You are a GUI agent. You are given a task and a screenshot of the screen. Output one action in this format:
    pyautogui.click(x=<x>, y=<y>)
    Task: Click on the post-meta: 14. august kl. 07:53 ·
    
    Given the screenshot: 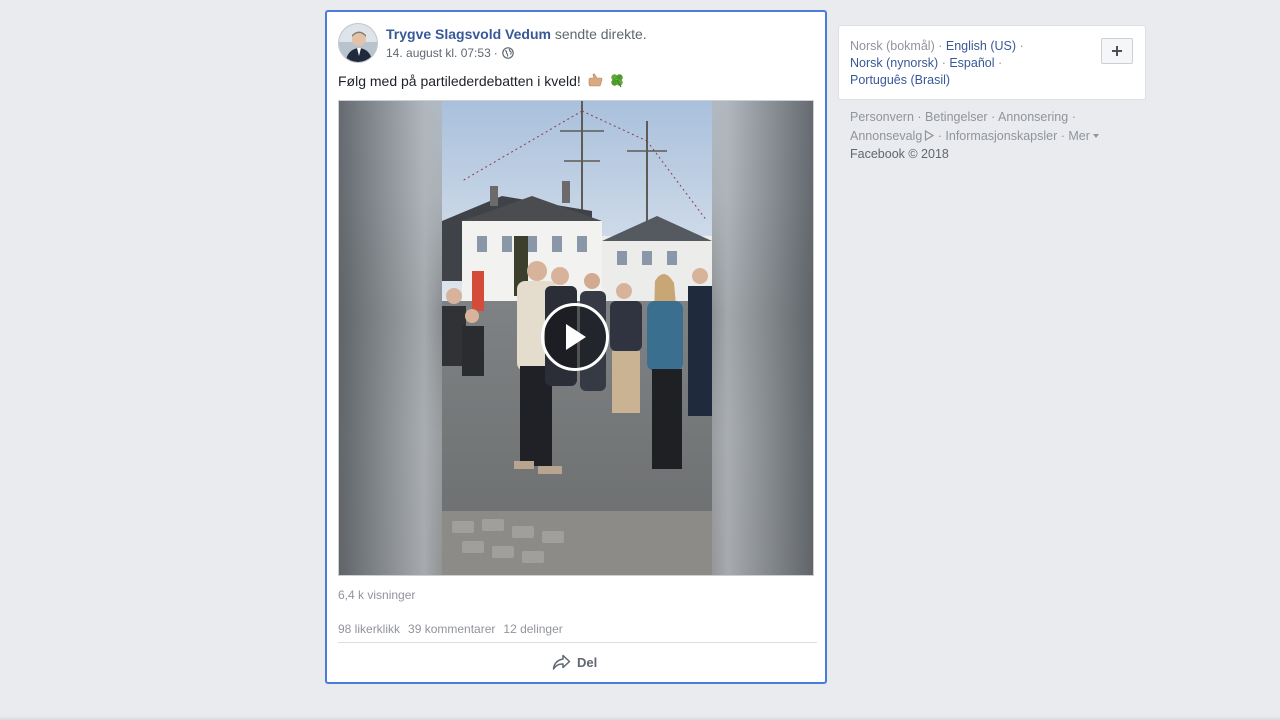 What is the action you would take?
    pyautogui.click(x=516, y=53)
    